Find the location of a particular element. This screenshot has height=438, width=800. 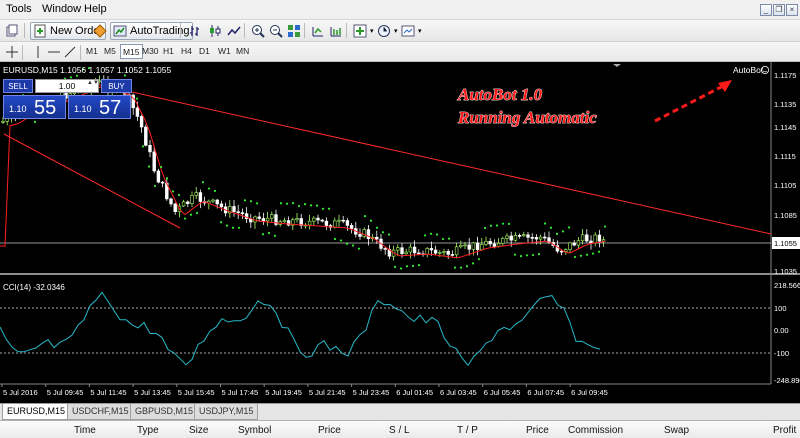

timeframe-w1: W1 is located at coordinates (224, 51).